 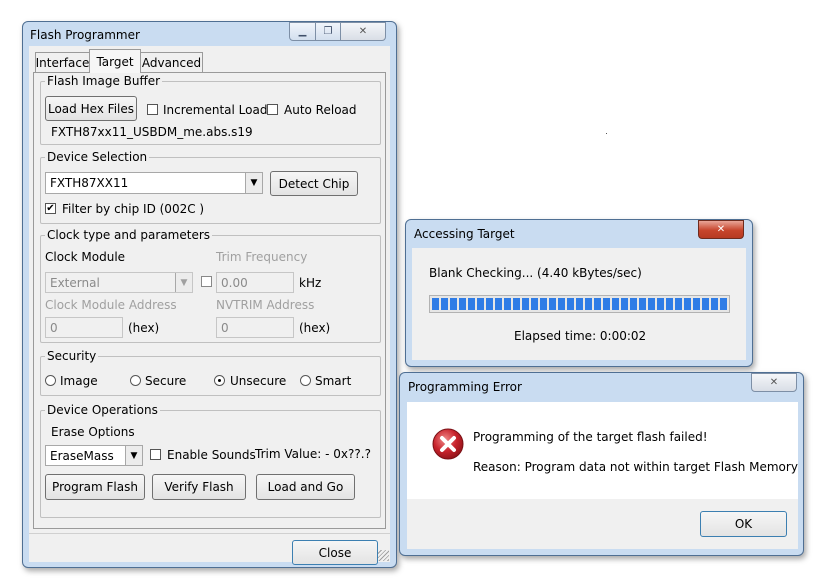 I want to click on program-flash-button: Program Flash, so click(x=95, y=487).